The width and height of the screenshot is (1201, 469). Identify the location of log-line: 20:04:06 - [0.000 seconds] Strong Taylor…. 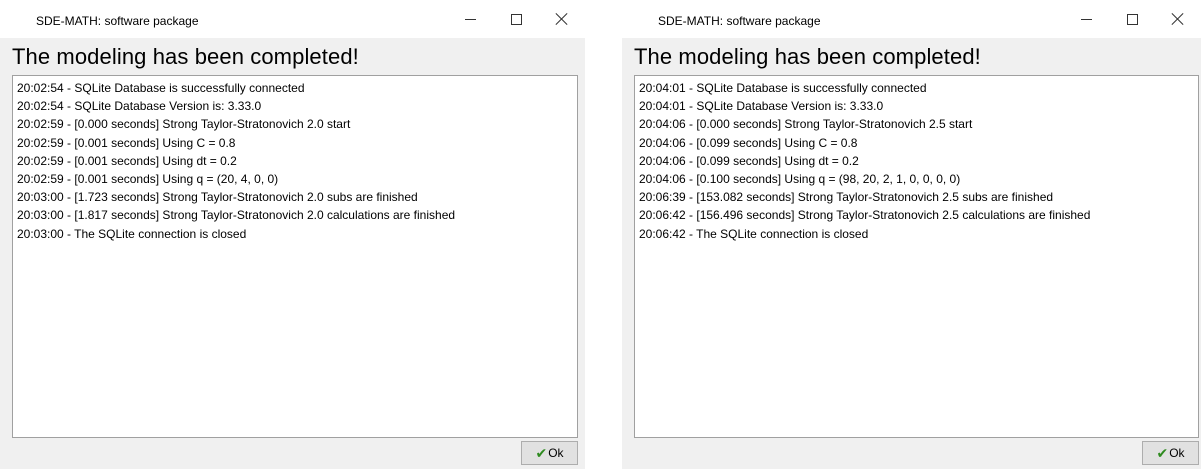
(806, 124).